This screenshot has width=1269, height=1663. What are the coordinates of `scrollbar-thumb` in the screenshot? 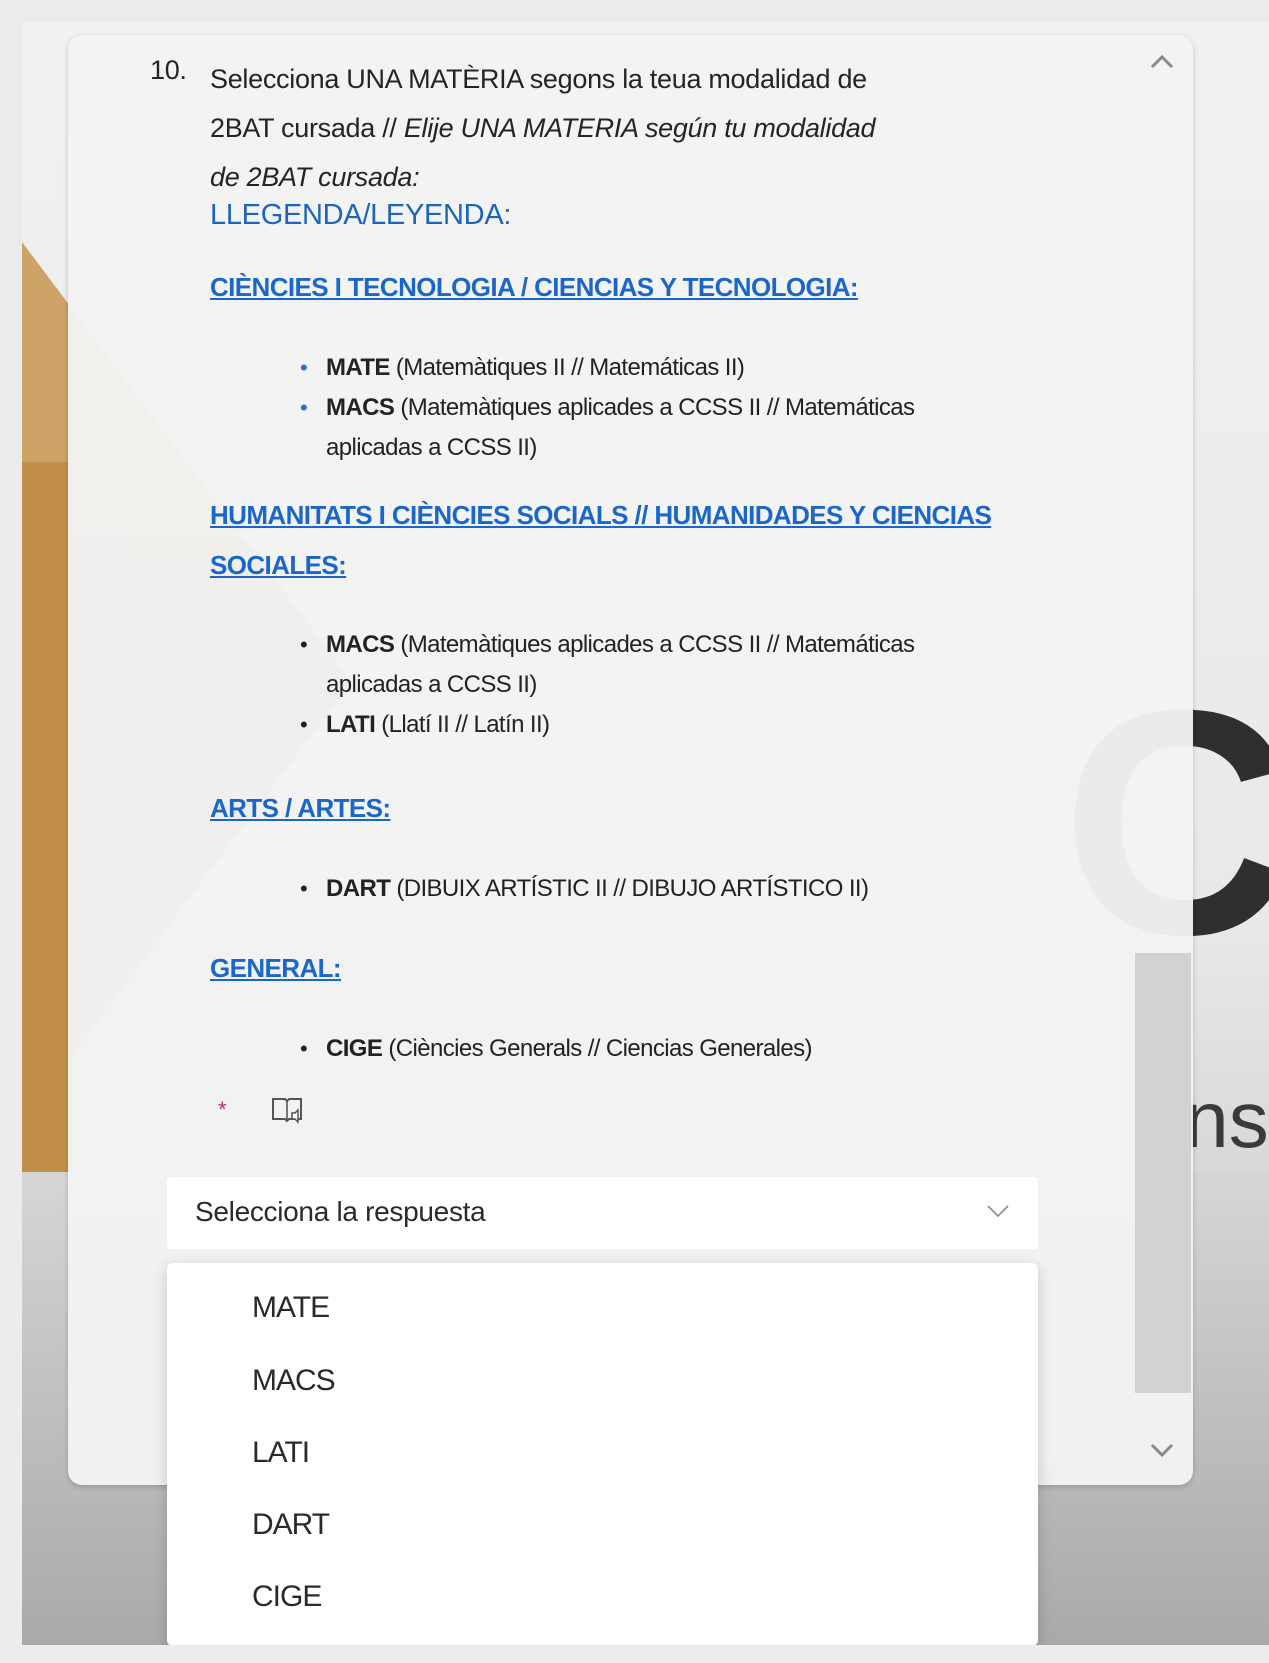 It's located at (1163, 1173).